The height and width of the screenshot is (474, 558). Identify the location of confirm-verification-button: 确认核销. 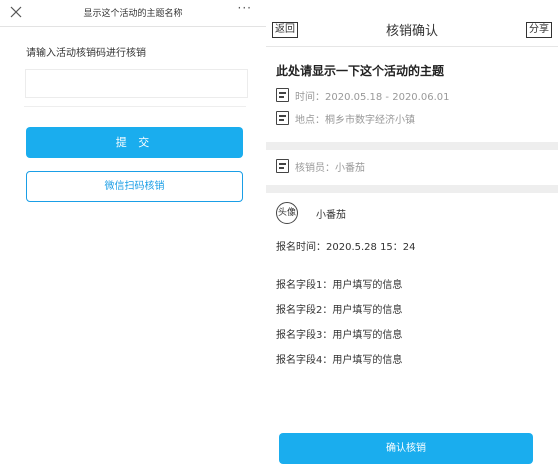
(406, 448).